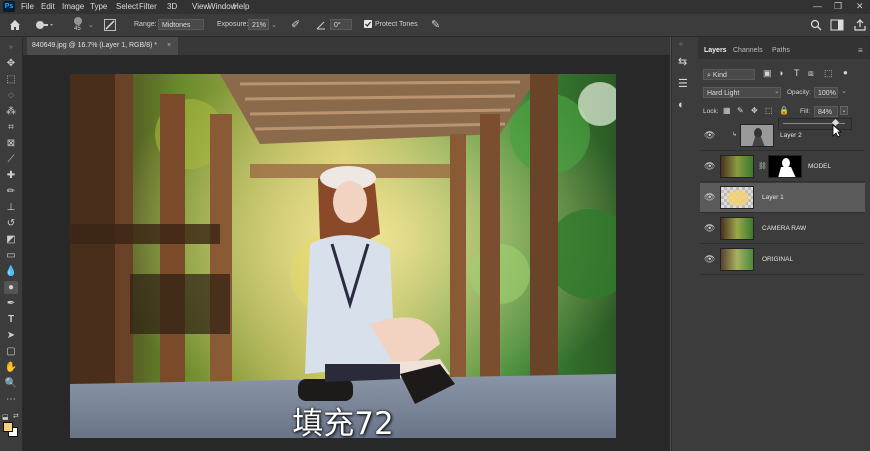 The height and width of the screenshot is (451, 870). Describe the element at coordinates (11, 255) in the screenshot. I see `gradient-tool-icon: ▭` at that location.